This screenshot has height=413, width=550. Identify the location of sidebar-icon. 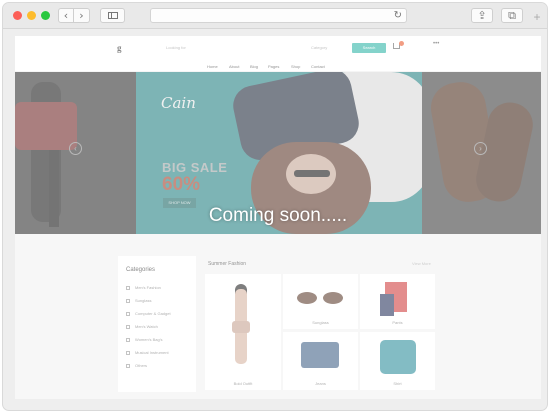
(113, 15).